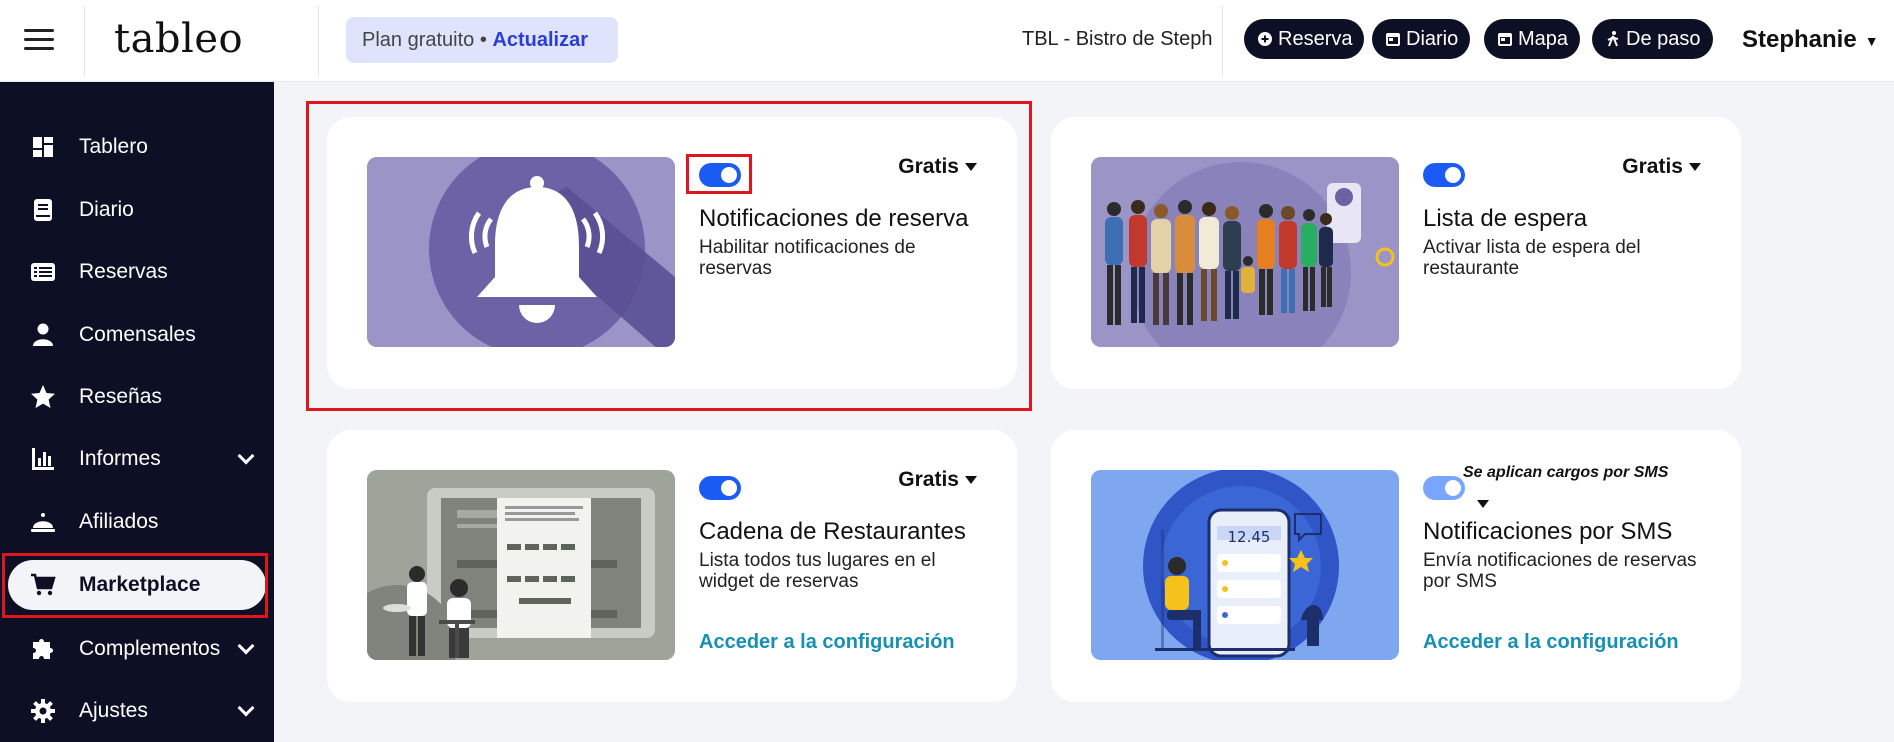 Image resolution: width=1894 pixels, height=742 pixels. I want to click on dashboard-icon, so click(43, 147).